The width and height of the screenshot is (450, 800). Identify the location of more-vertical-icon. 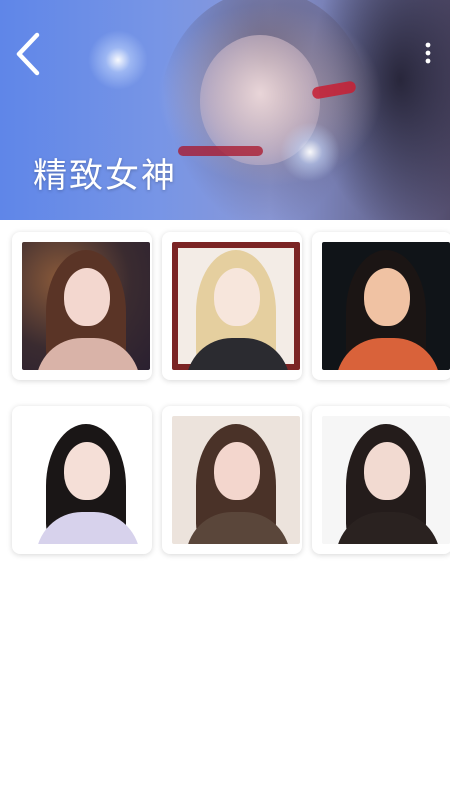
(428, 53).